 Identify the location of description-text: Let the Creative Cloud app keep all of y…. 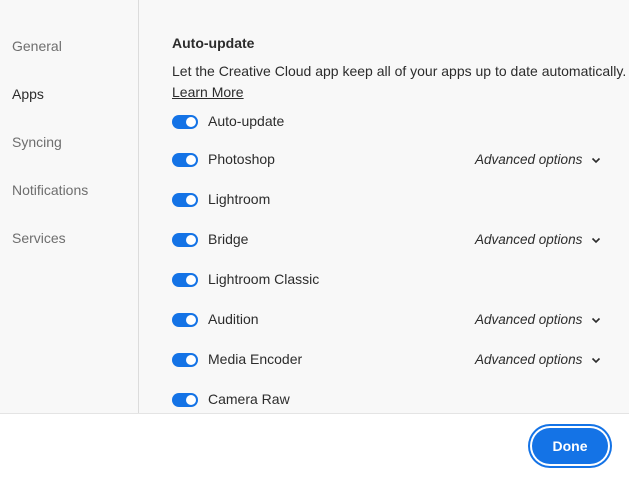
(399, 71).